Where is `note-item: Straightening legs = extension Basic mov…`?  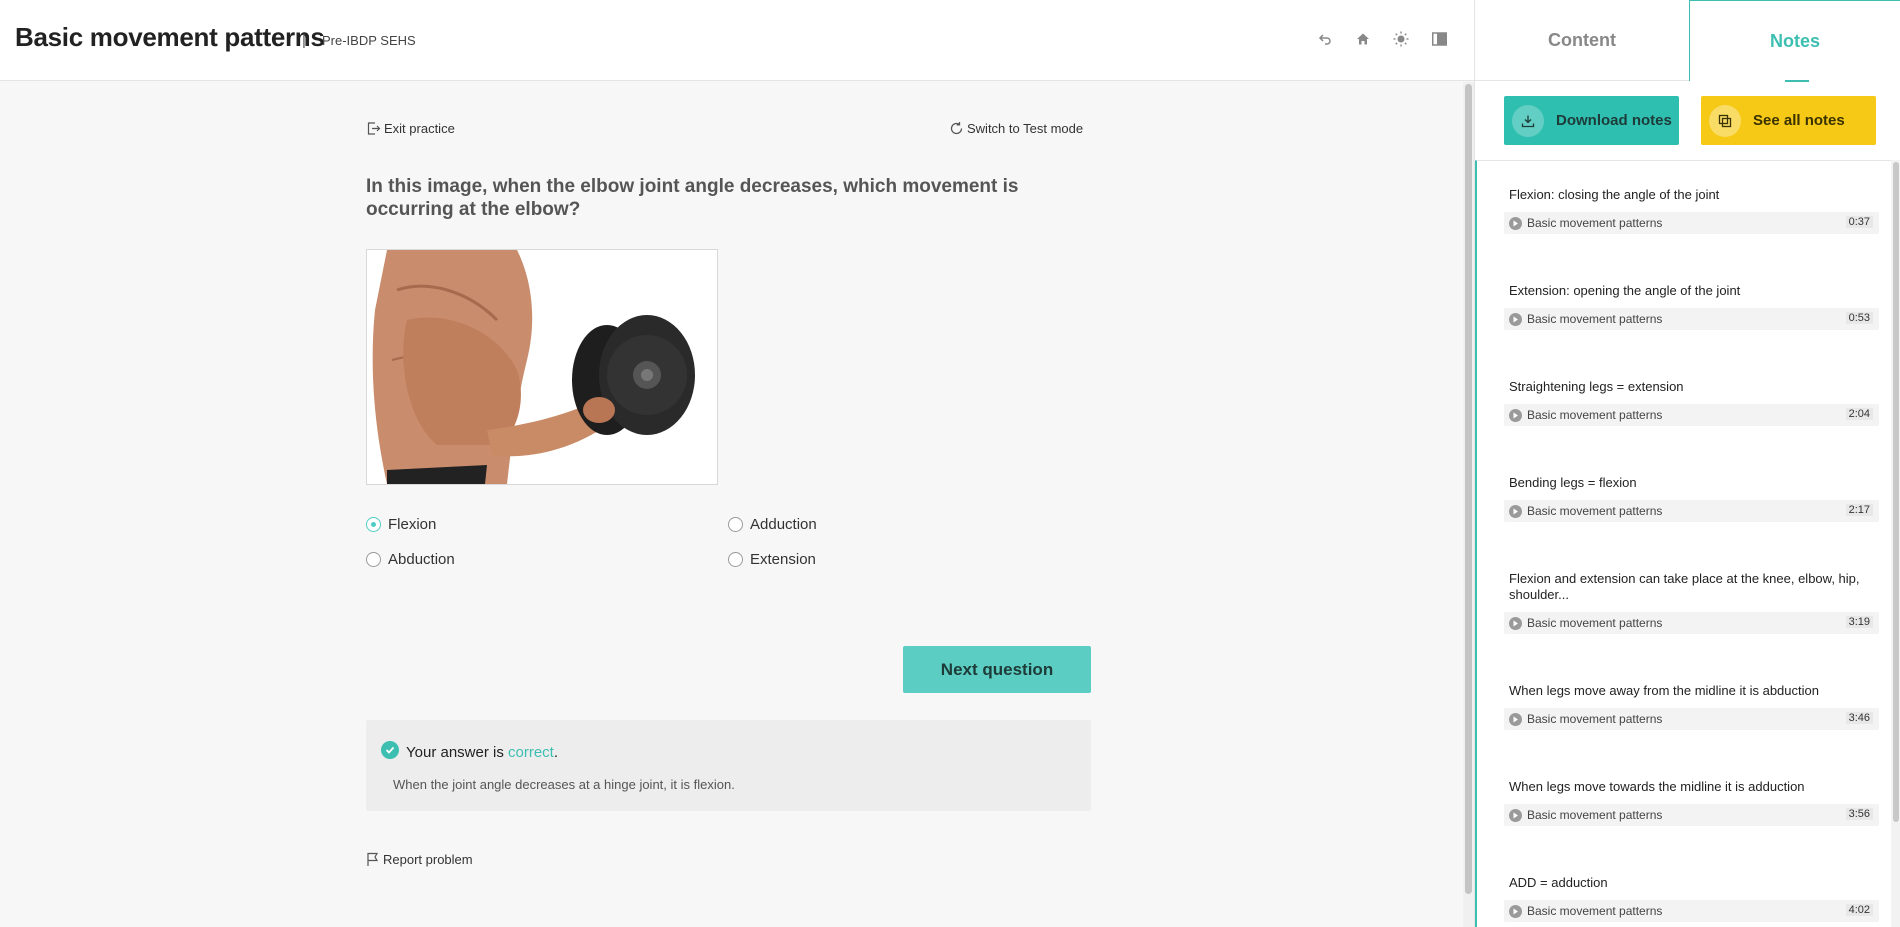 note-item: Straightening legs = extension Basic mov… is located at coordinates (1691, 402).